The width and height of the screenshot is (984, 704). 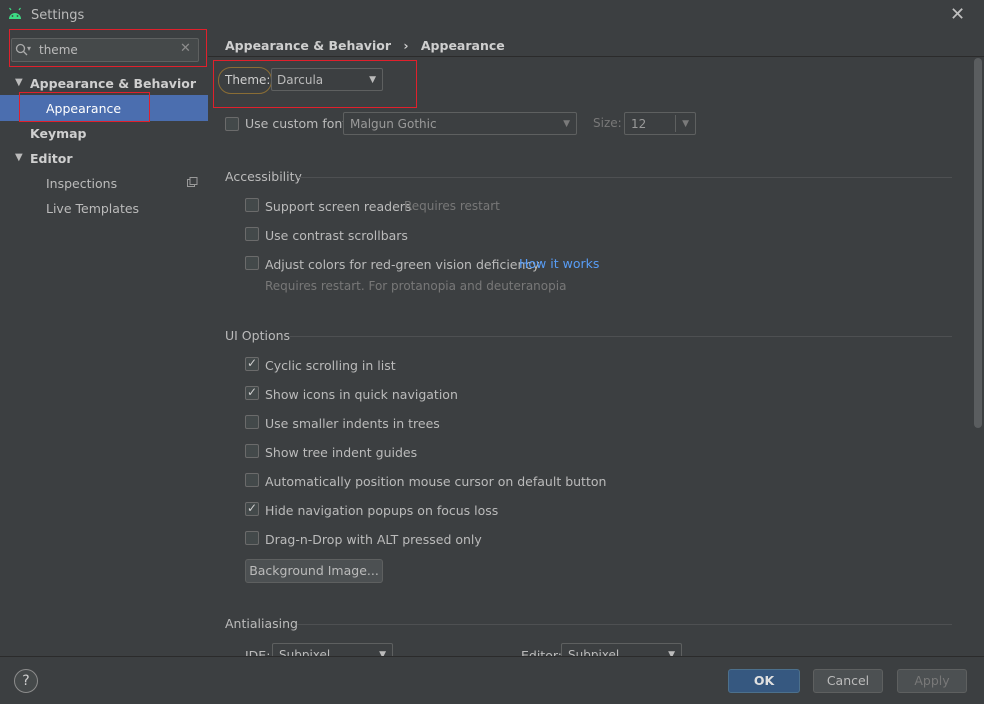 I want to click on header-divider, so click(x=596, y=56).